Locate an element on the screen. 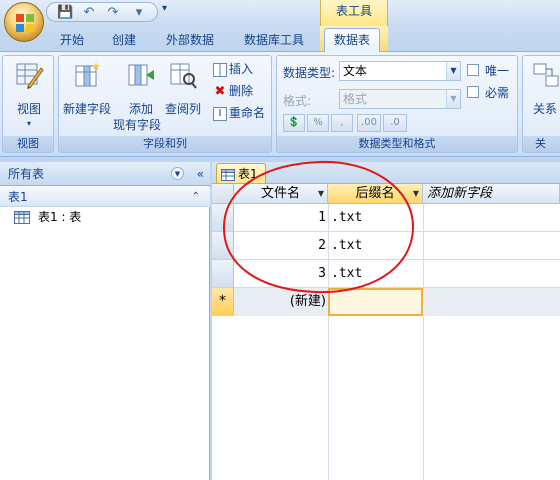 Image resolution: width=560 pixels, height=480 pixels. percent-icon: % is located at coordinates (318, 122).